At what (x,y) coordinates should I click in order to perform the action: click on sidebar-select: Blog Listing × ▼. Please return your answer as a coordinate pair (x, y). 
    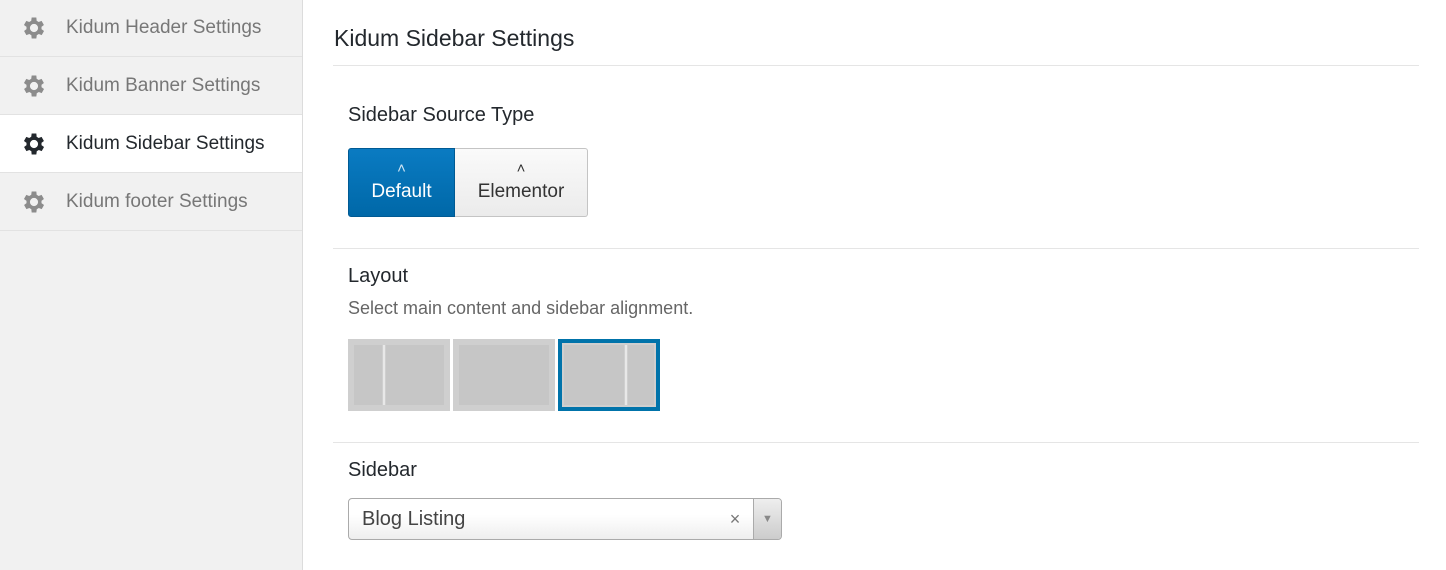
    Looking at the image, I should click on (565, 519).